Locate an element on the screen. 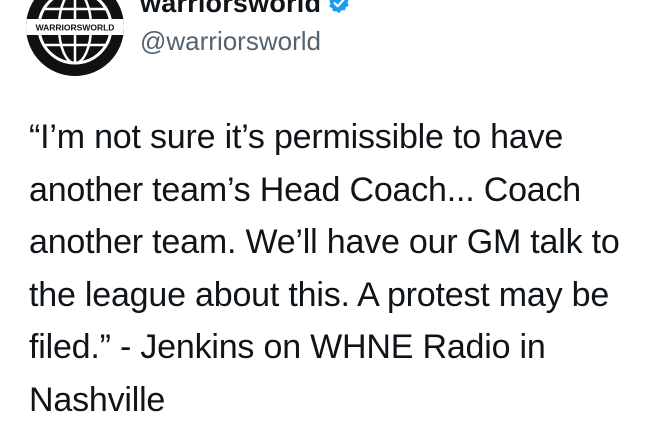 The image size is (660, 446). globe-logo-icon: WARRIORSWORLD is located at coordinates (75, 38).